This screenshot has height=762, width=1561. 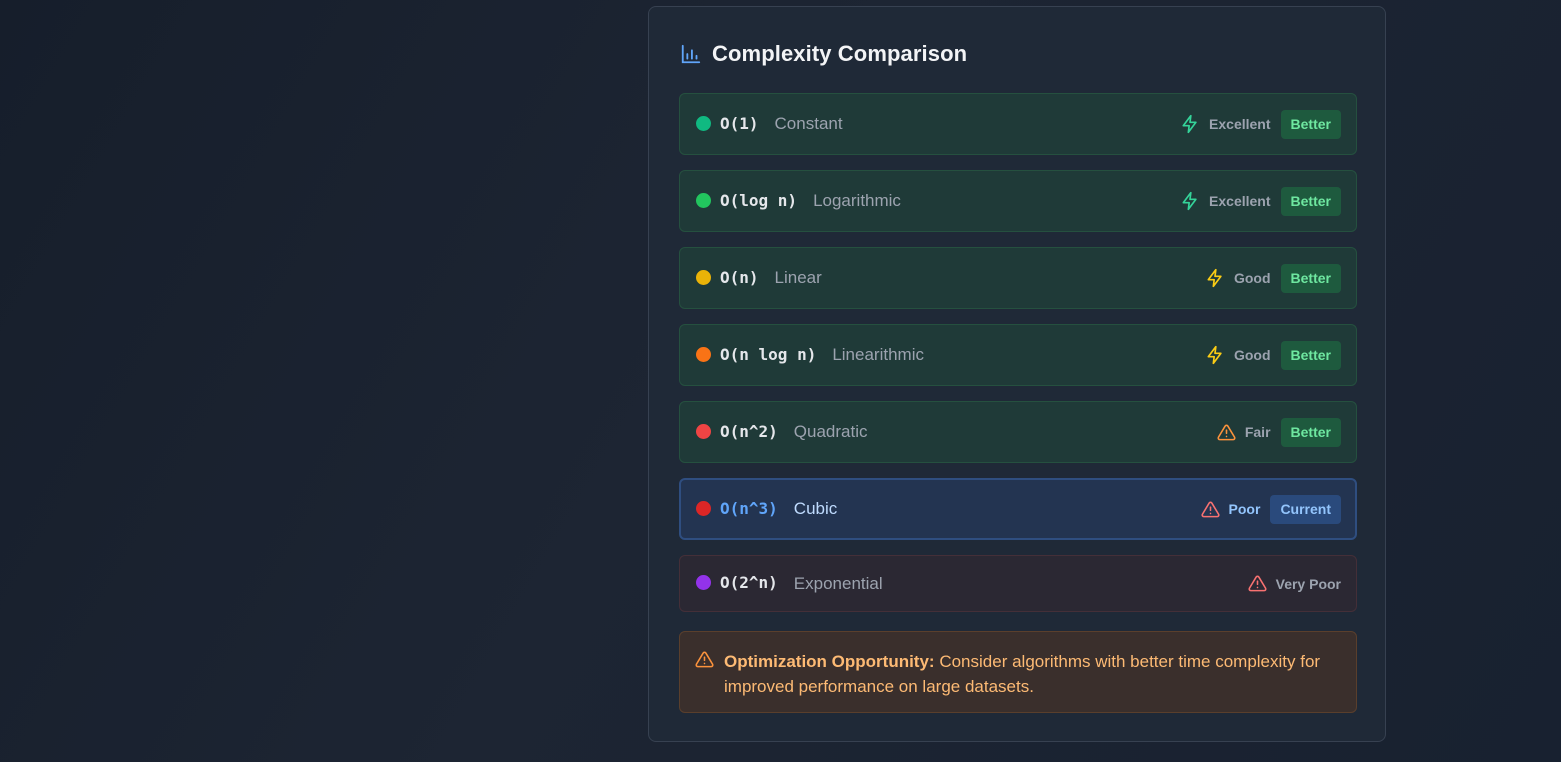 I want to click on complexity-name: Cubic, so click(x=815, y=508).